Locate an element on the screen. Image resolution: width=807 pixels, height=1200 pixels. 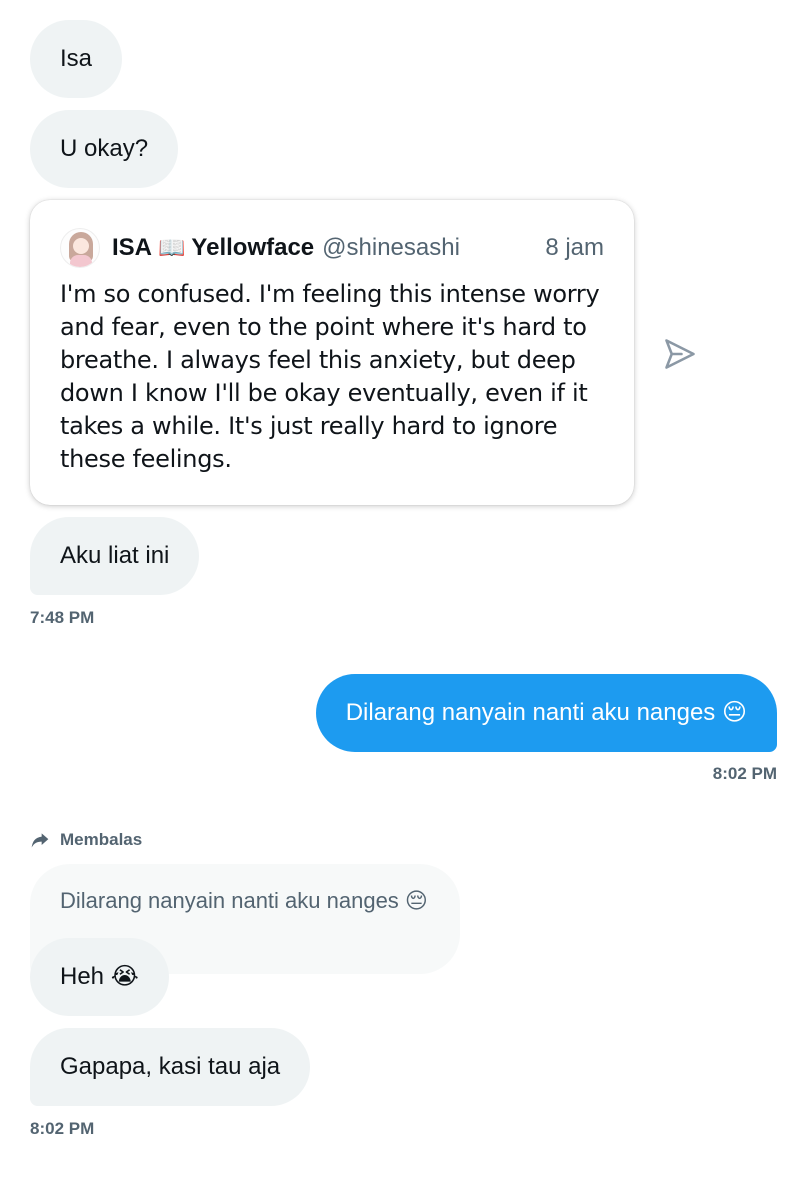
message-text: Dilarang nanyain nanti aku nanges 😔 is located at coordinates (546, 712).